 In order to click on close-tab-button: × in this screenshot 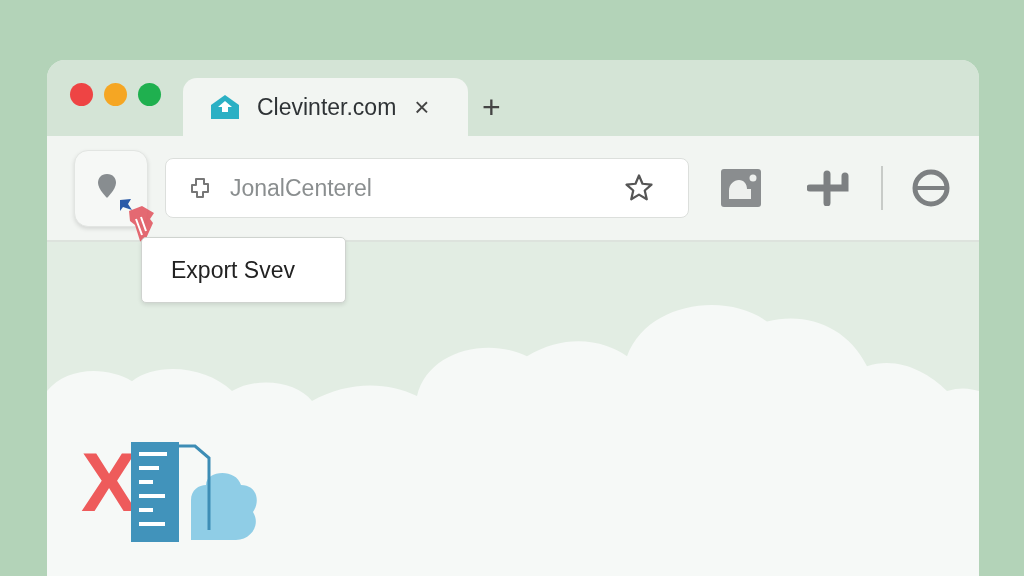, I will do `click(422, 107)`.